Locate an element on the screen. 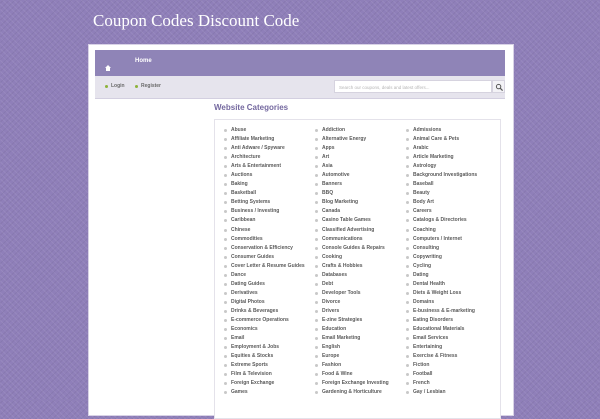 This screenshot has height=419, width=600. category-link: Divorce is located at coordinates (361, 302).